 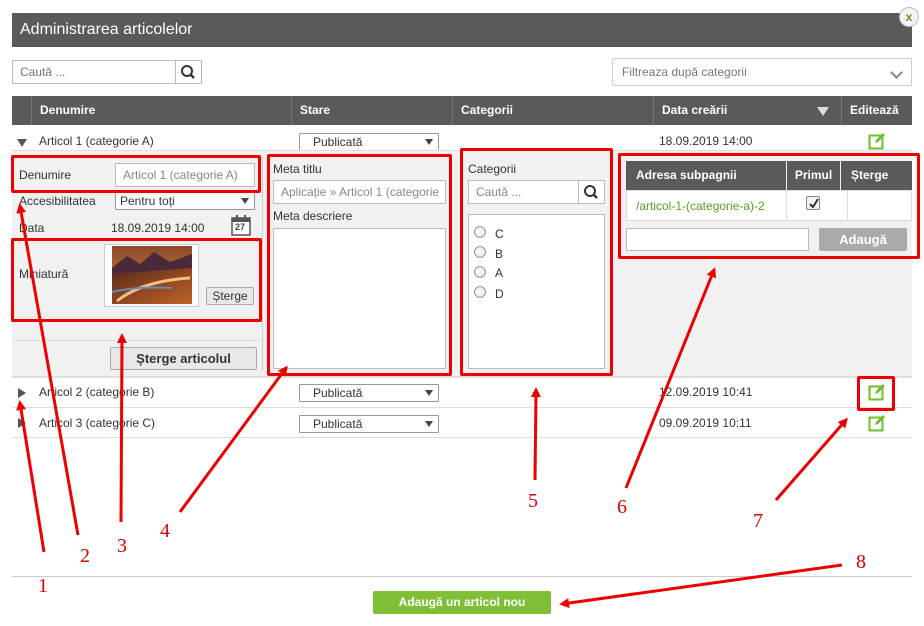 What do you see at coordinates (122, 546) in the screenshot?
I see `callout-number: 3` at bounding box center [122, 546].